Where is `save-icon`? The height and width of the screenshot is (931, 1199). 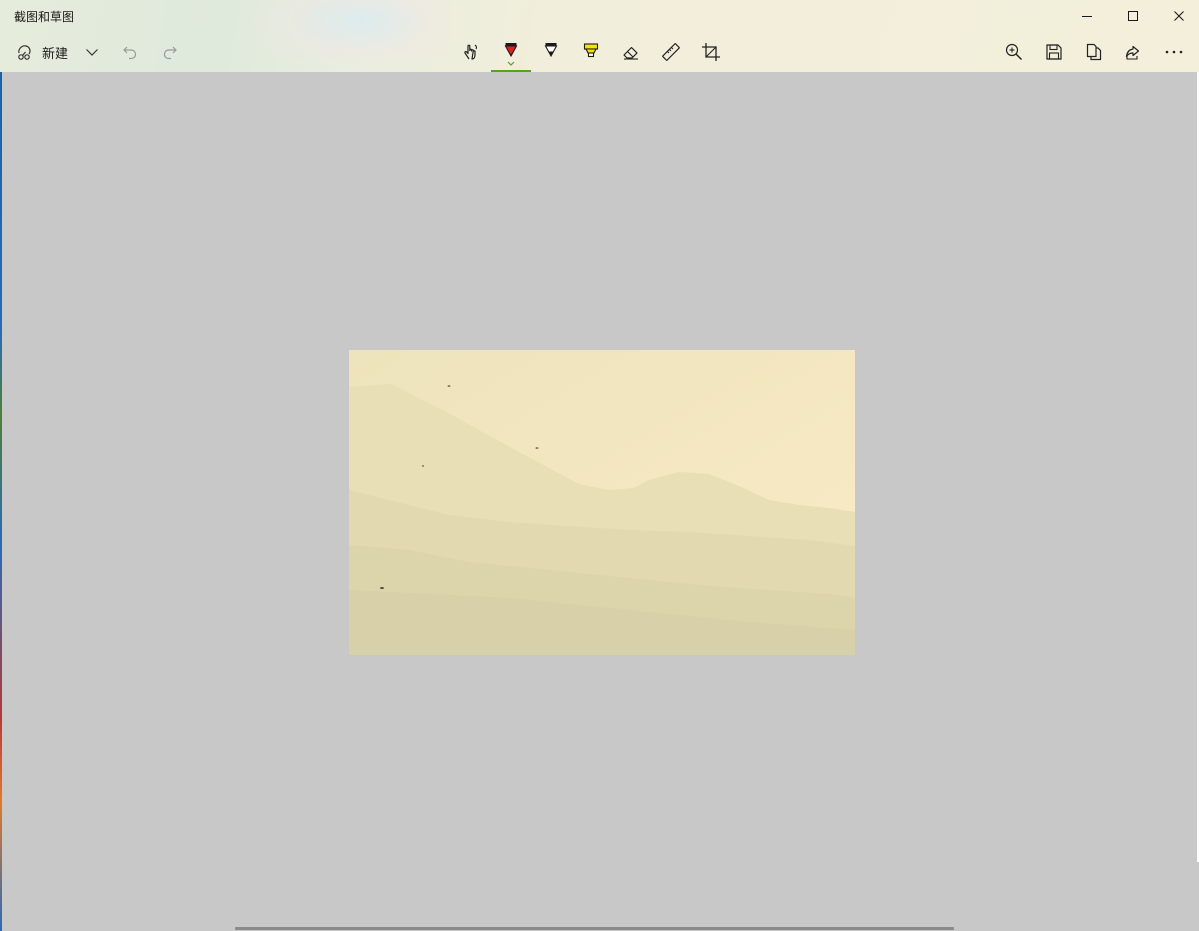
save-icon is located at coordinates (1054, 52).